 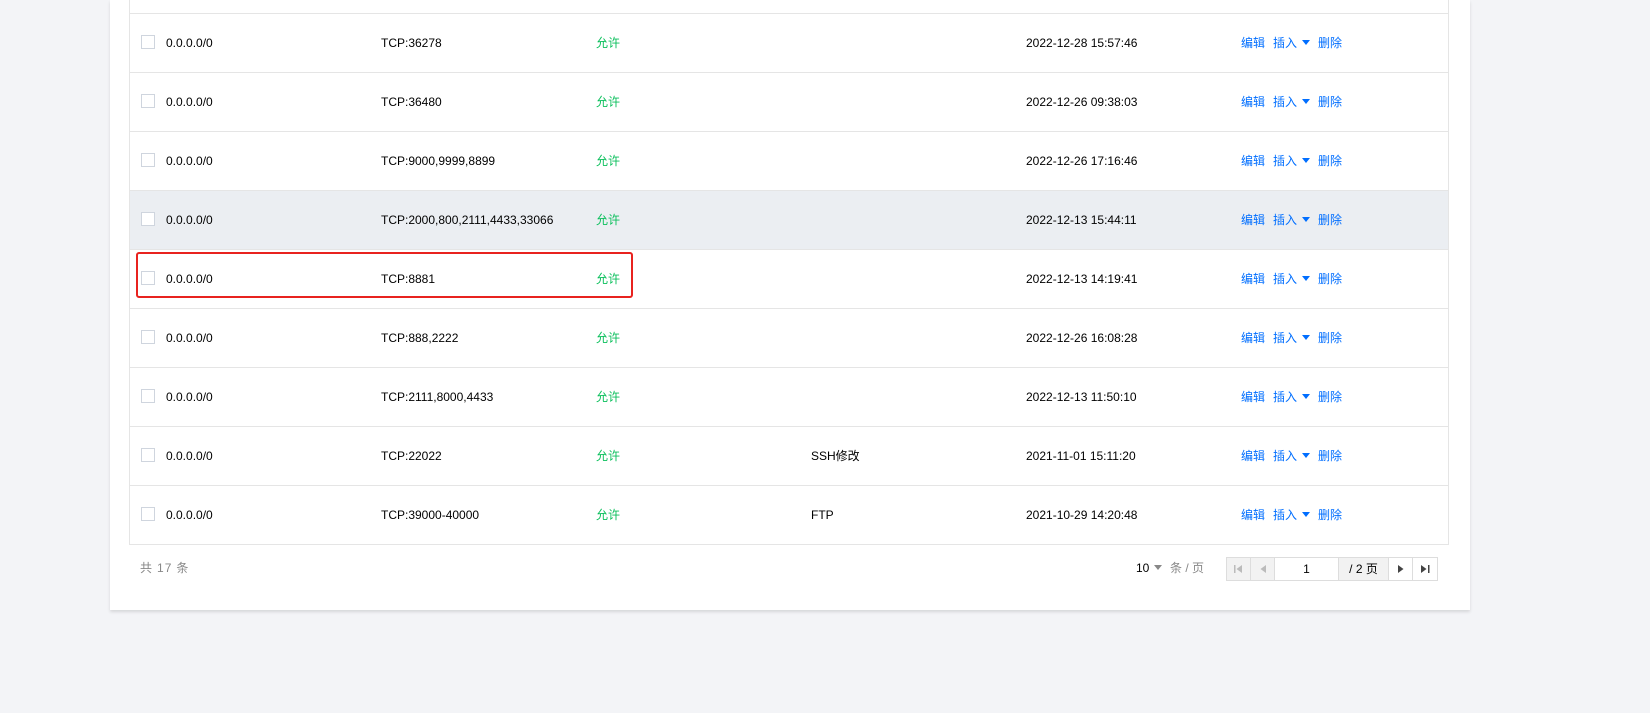 I want to click on total-number: 17, so click(x=165, y=568).